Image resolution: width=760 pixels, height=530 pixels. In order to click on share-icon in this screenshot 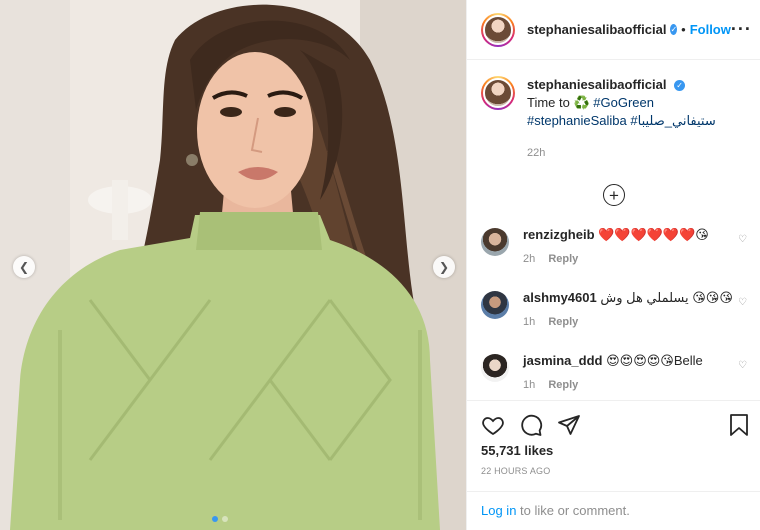, I will do `click(569, 425)`.